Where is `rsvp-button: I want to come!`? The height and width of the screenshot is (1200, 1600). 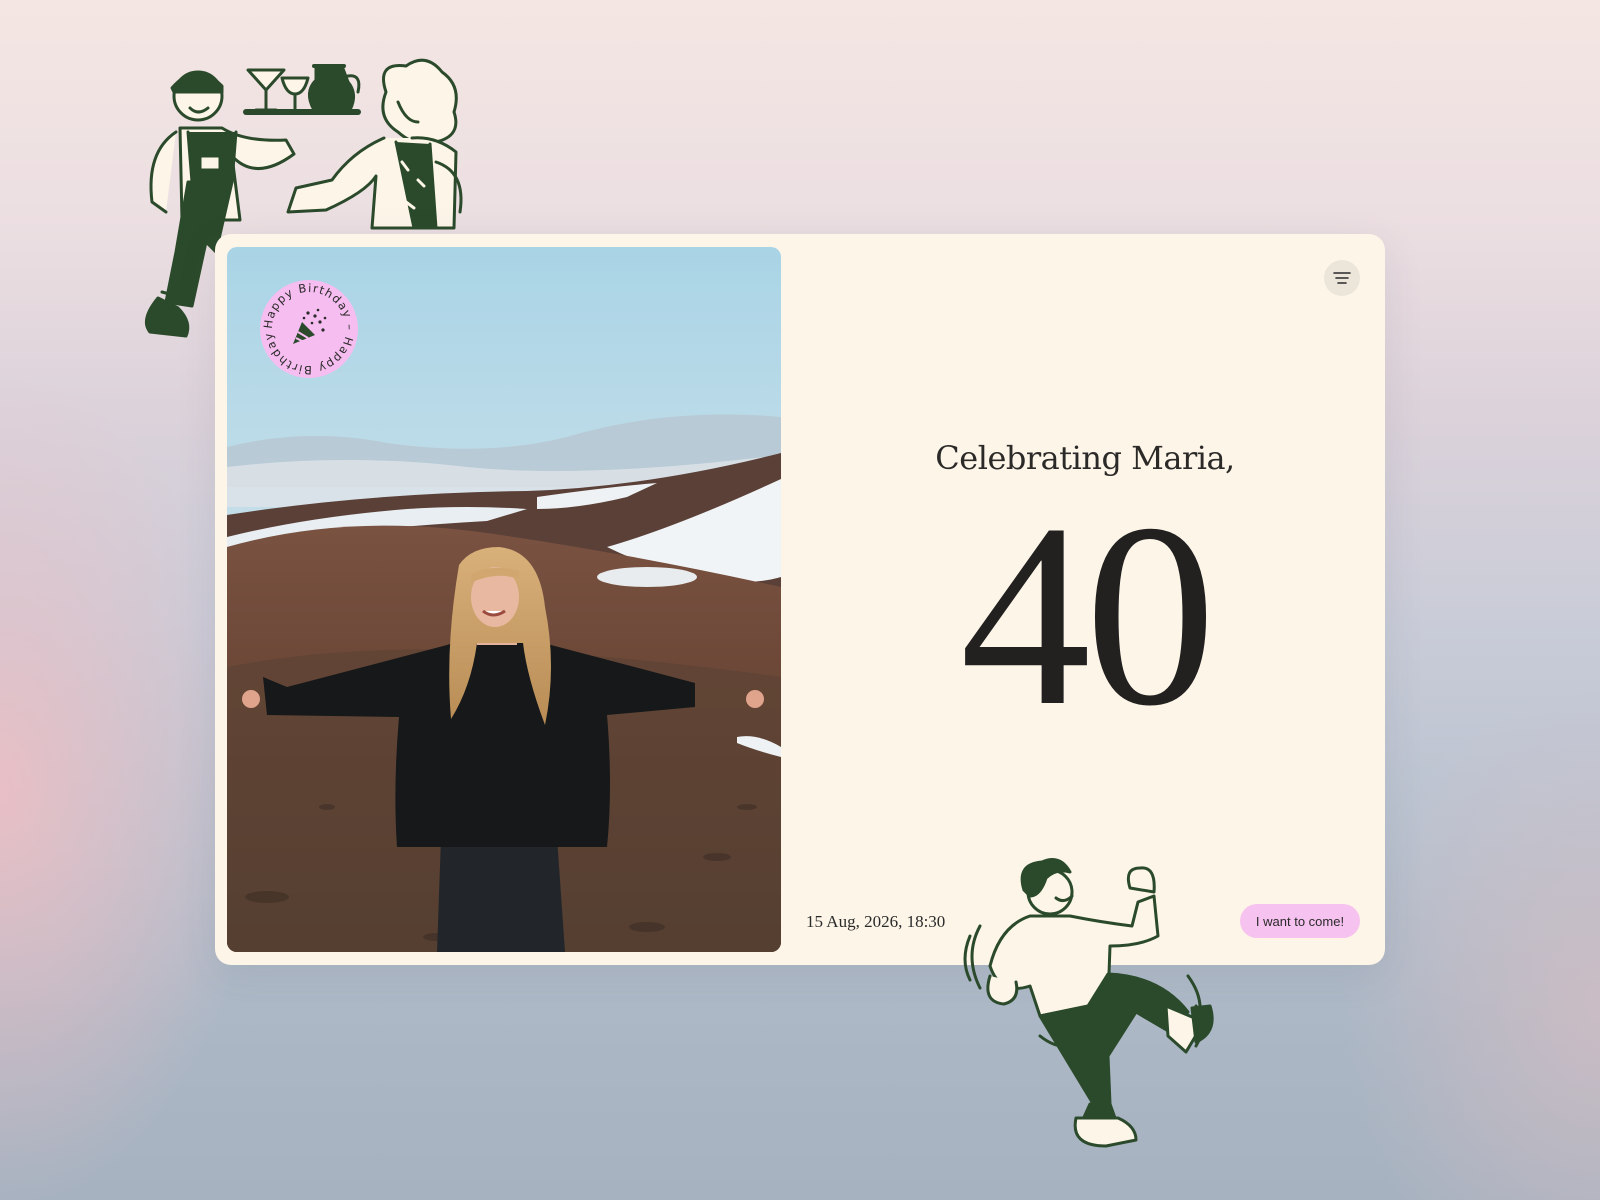 rsvp-button: I want to come! is located at coordinates (1300, 921).